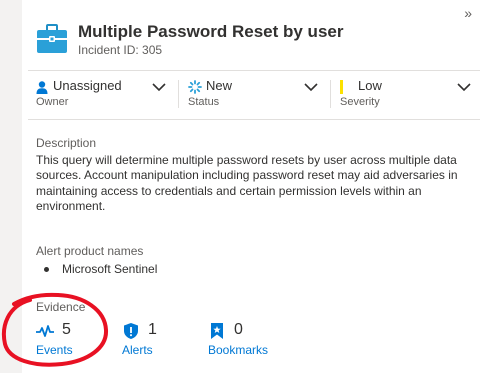 The height and width of the screenshot is (373, 480). What do you see at coordinates (120, 50) in the screenshot?
I see `incident-id: Incident ID: 305` at bounding box center [120, 50].